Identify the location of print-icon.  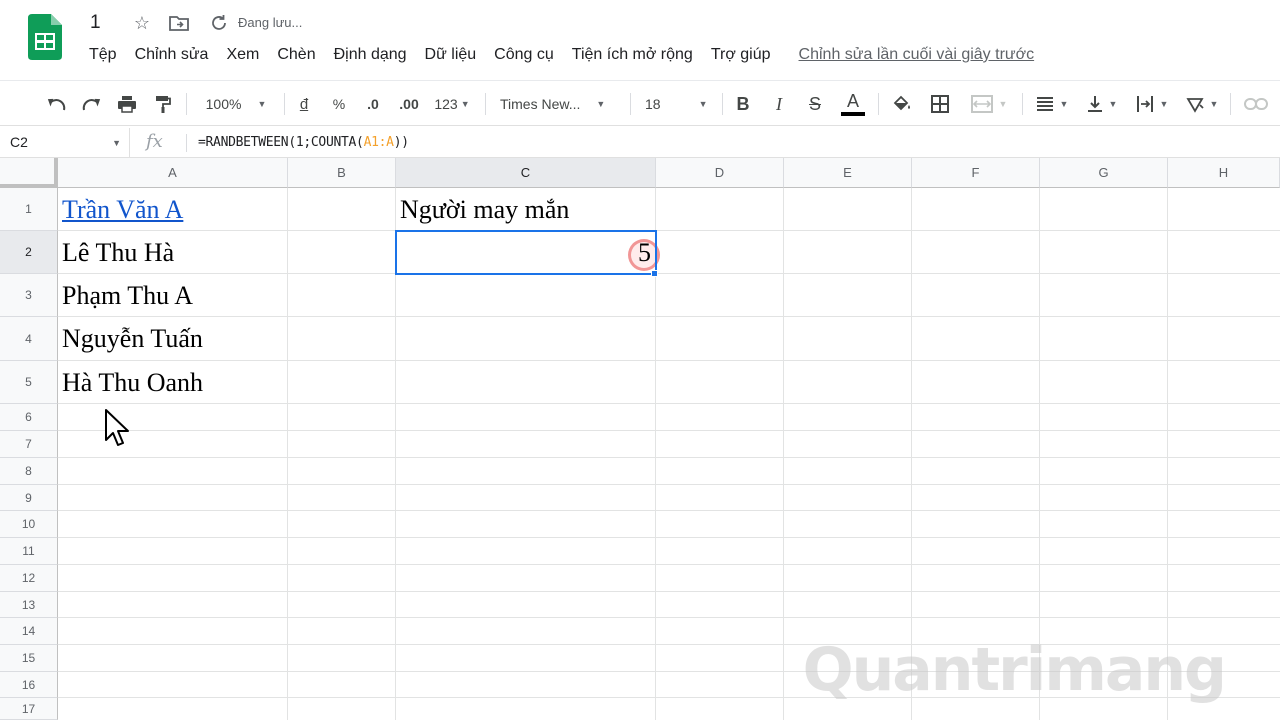
(127, 104).